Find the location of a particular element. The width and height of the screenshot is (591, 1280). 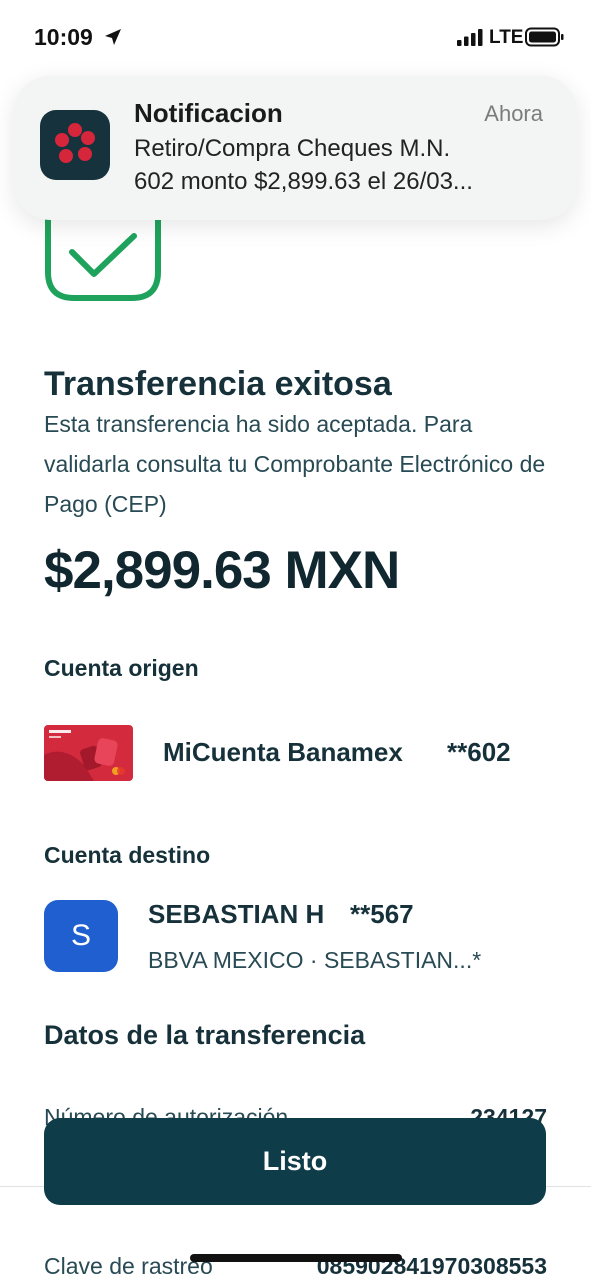

transfer-data-heading: Datos de la transferencia is located at coordinates (205, 1035).